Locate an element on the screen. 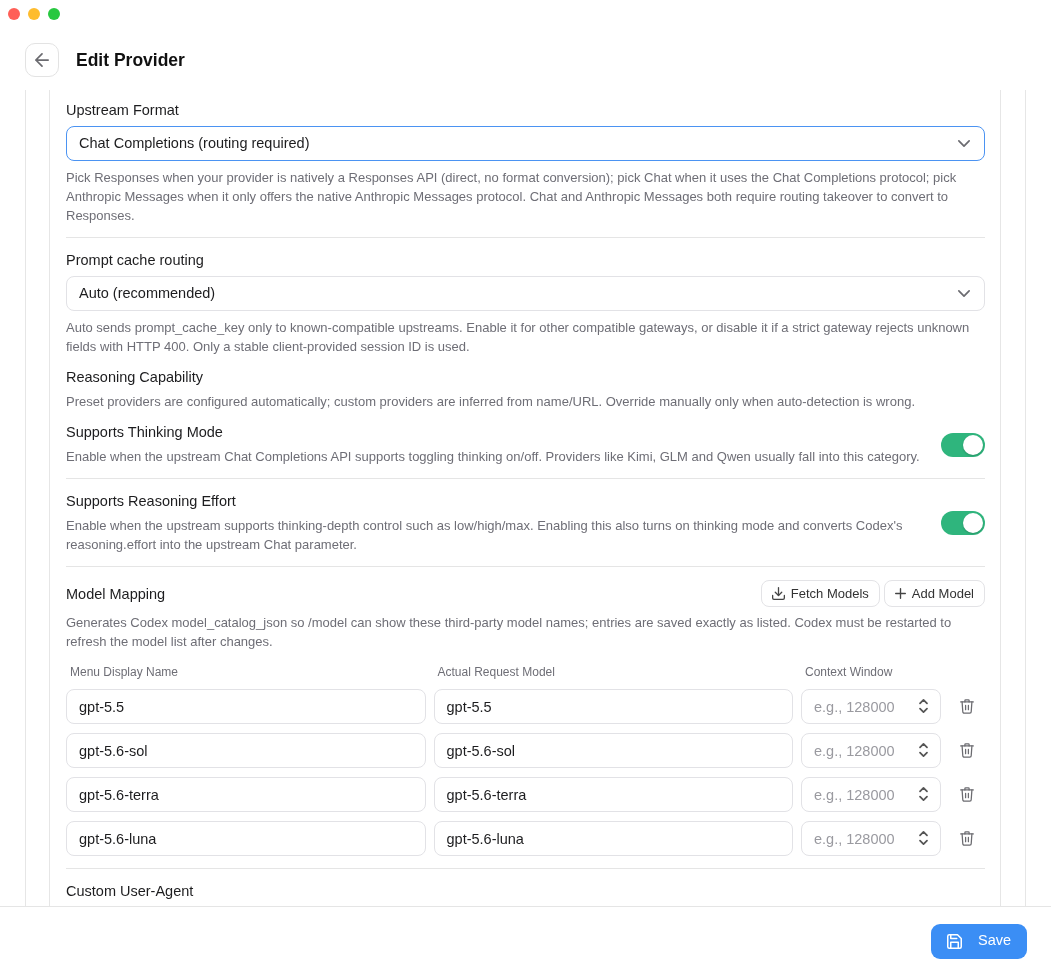 This screenshot has width=1051, height=975. field-label: Upstream Format is located at coordinates (123, 110).